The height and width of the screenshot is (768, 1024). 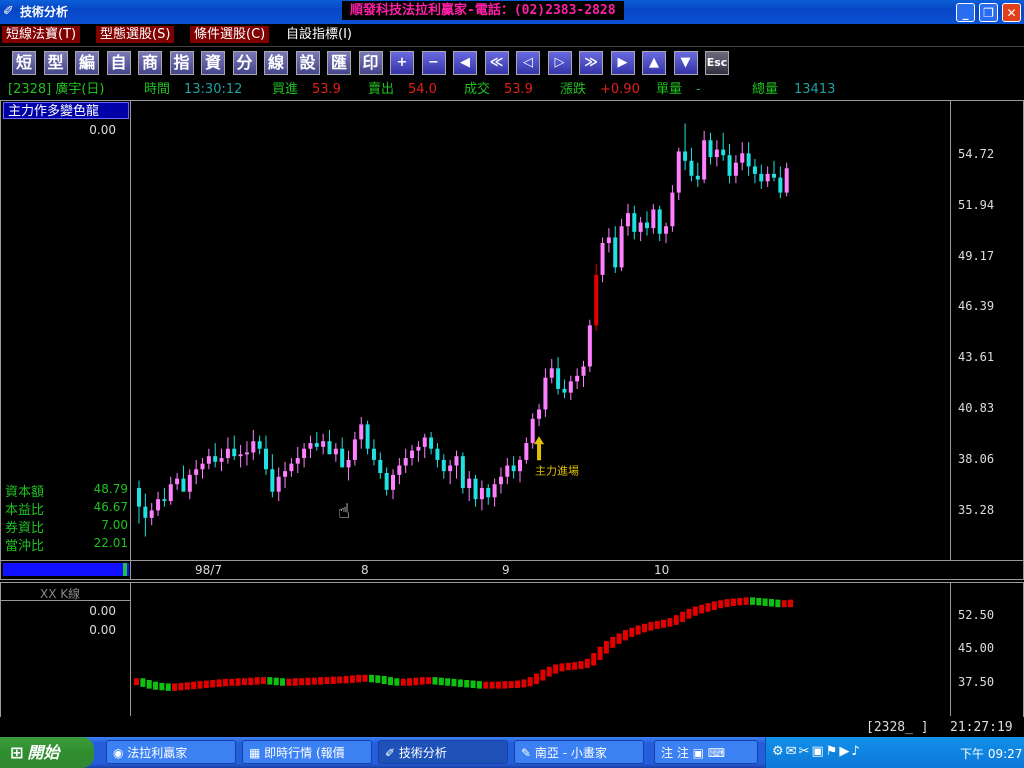 What do you see at coordinates (43, 752) in the screenshot?
I see `start-label: 開始` at bounding box center [43, 752].